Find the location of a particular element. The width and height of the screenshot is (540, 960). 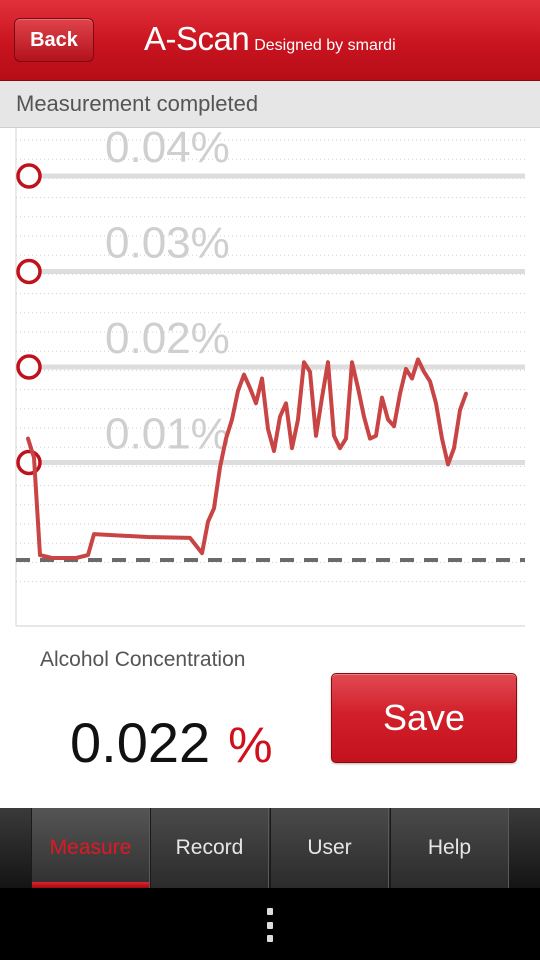

concentration-value: 0.022 is located at coordinates (140, 742).